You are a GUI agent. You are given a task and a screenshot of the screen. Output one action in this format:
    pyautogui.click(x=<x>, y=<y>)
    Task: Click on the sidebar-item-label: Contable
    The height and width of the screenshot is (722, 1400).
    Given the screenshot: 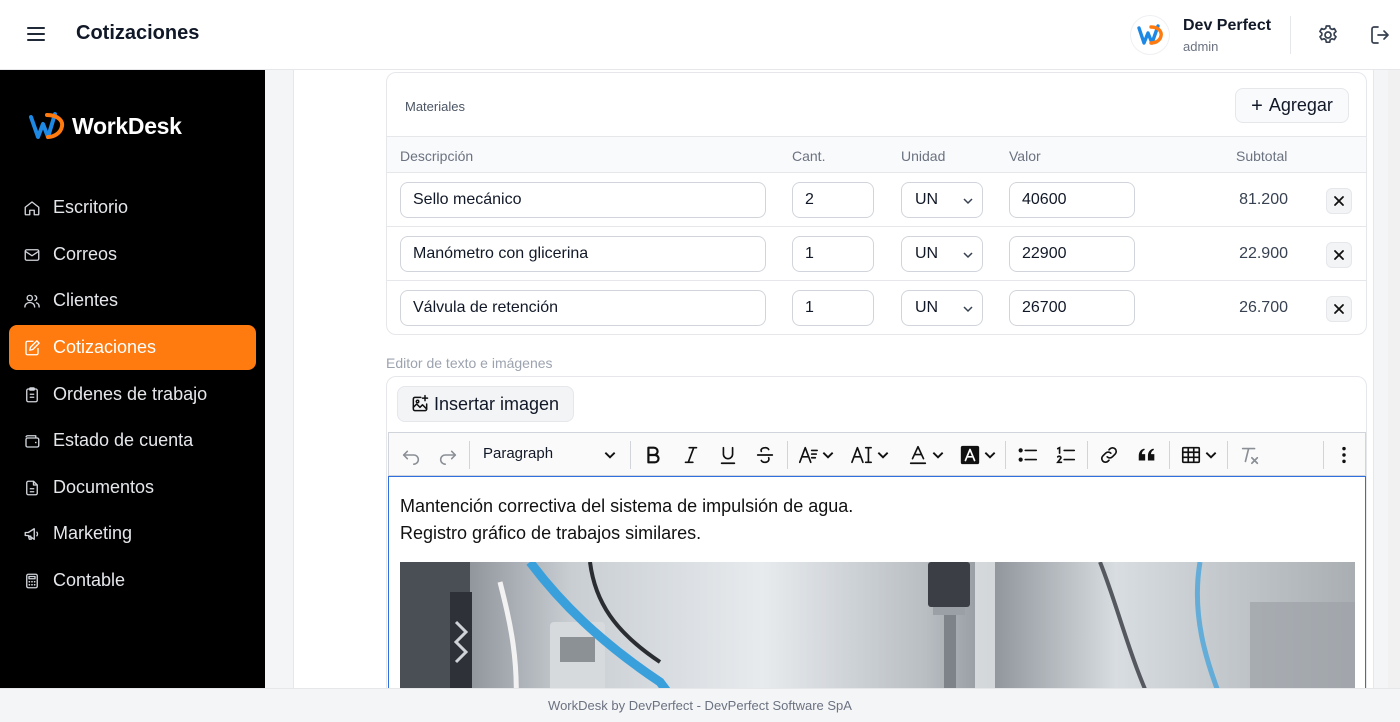 What is the action you would take?
    pyautogui.click(x=89, y=580)
    